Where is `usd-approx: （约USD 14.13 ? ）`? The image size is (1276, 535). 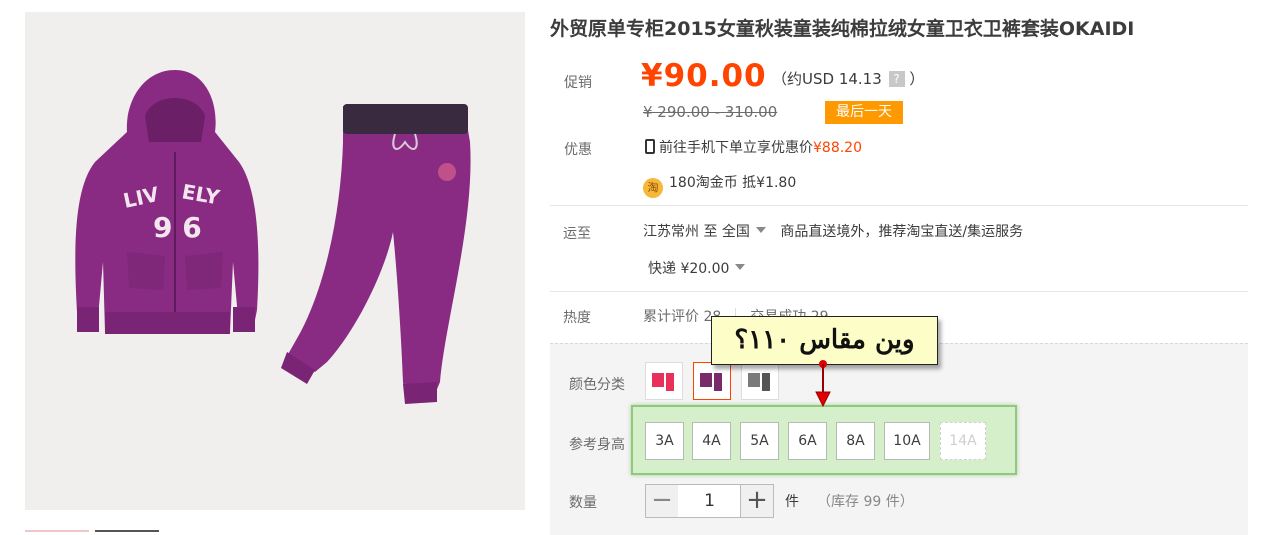
usd-approx: （约USD 14.13 ? ） is located at coordinates (848, 78).